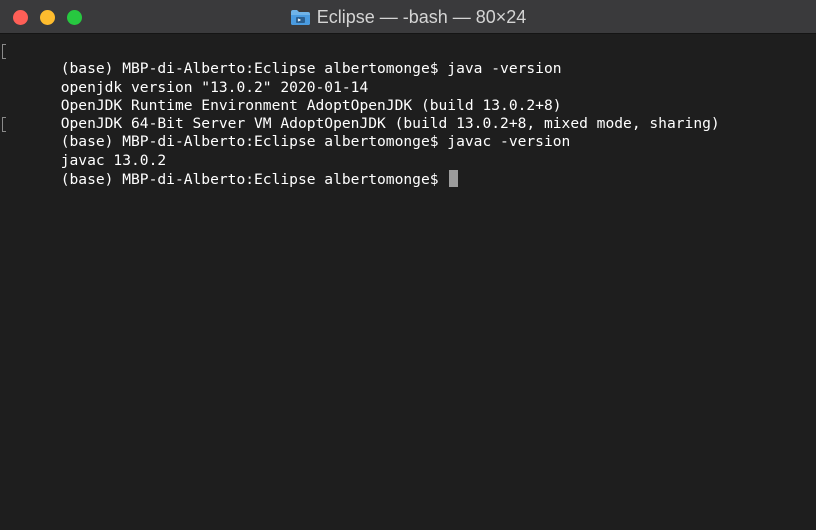 The height and width of the screenshot is (530, 816). I want to click on text-cursor, so click(454, 179).